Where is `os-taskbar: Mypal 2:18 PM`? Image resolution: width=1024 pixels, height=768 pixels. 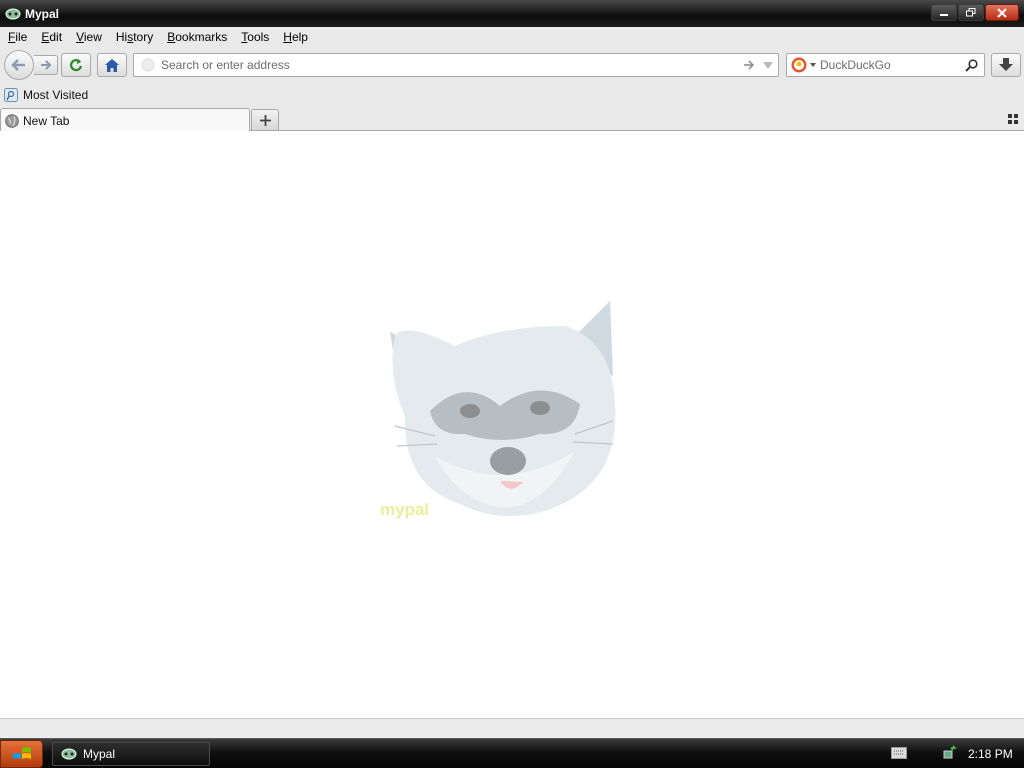 os-taskbar: Mypal 2:18 PM is located at coordinates (512, 753).